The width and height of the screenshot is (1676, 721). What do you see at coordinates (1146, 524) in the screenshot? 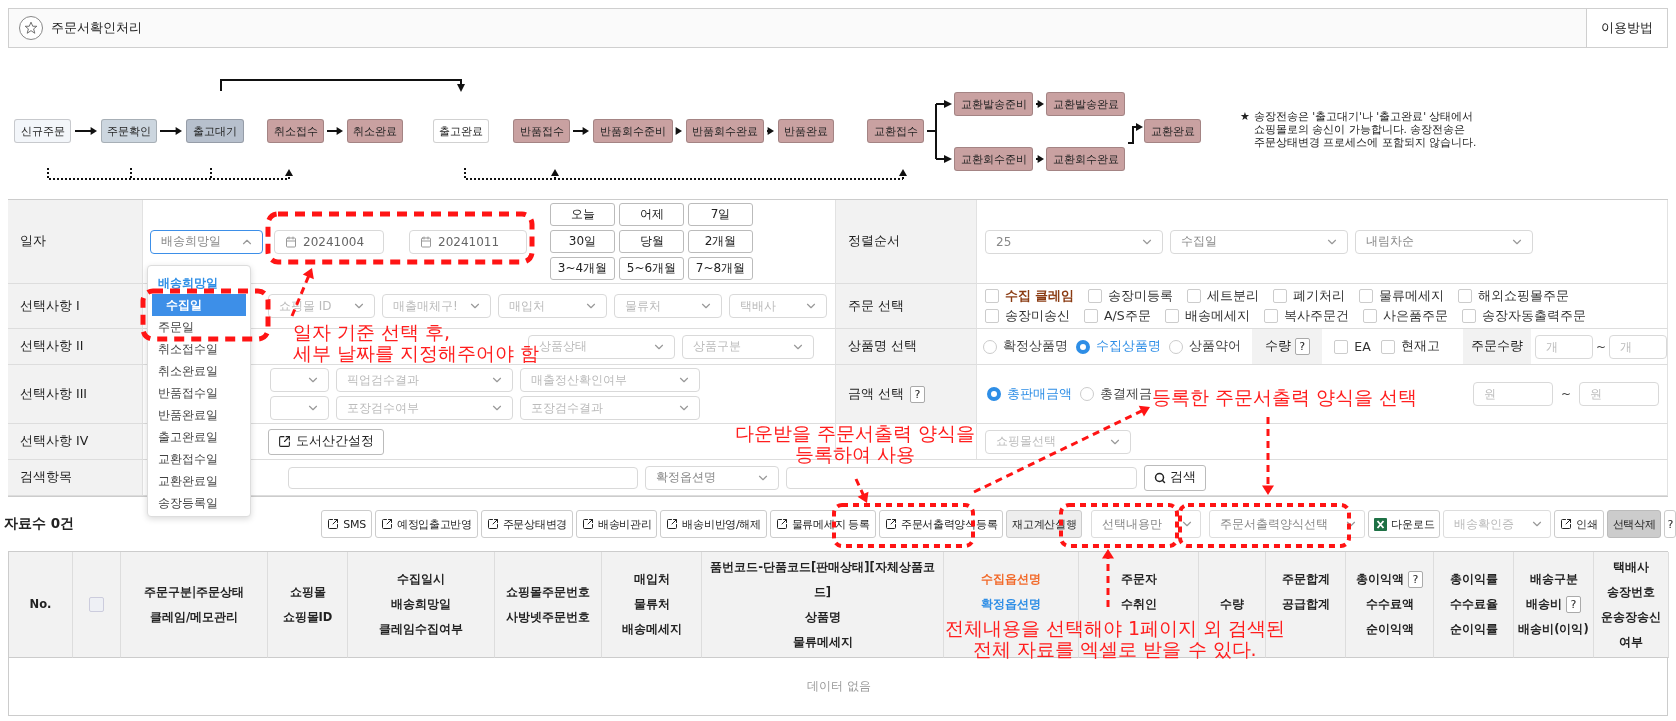
I see `select-field: 선택내용만` at bounding box center [1146, 524].